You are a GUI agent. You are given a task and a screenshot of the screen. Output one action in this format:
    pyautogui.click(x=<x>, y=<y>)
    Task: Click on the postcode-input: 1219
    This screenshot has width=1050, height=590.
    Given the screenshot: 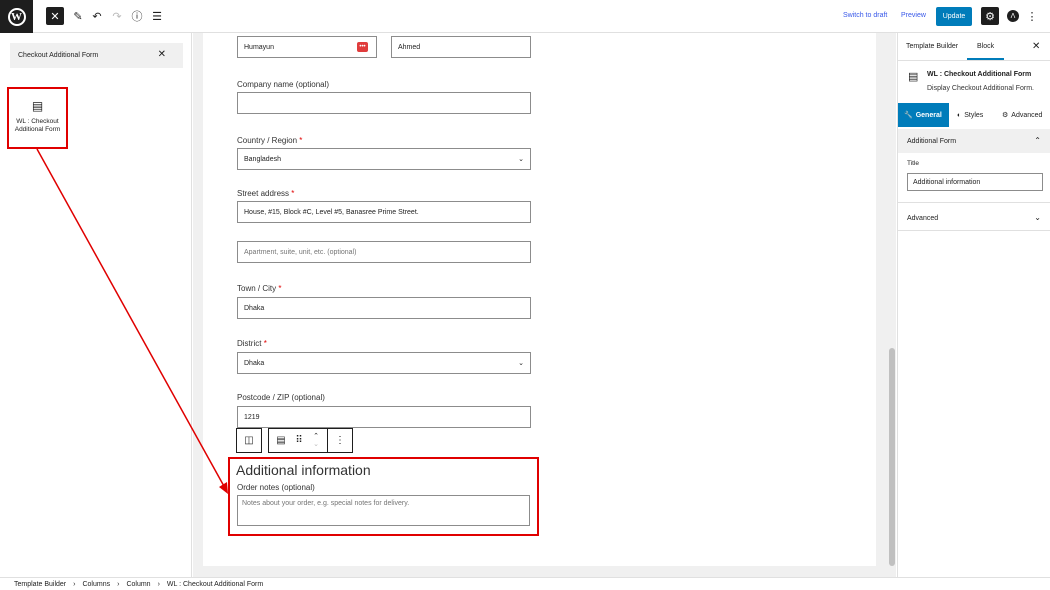 What is the action you would take?
    pyautogui.click(x=384, y=417)
    